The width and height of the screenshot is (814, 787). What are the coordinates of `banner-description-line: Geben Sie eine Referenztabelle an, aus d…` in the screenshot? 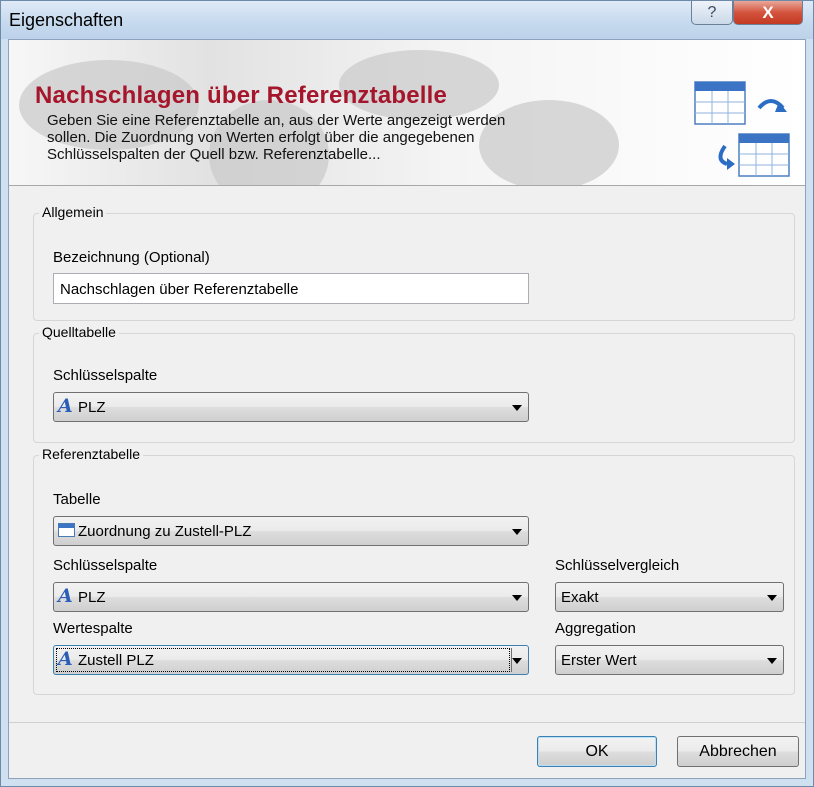 It's located at (276, 120).